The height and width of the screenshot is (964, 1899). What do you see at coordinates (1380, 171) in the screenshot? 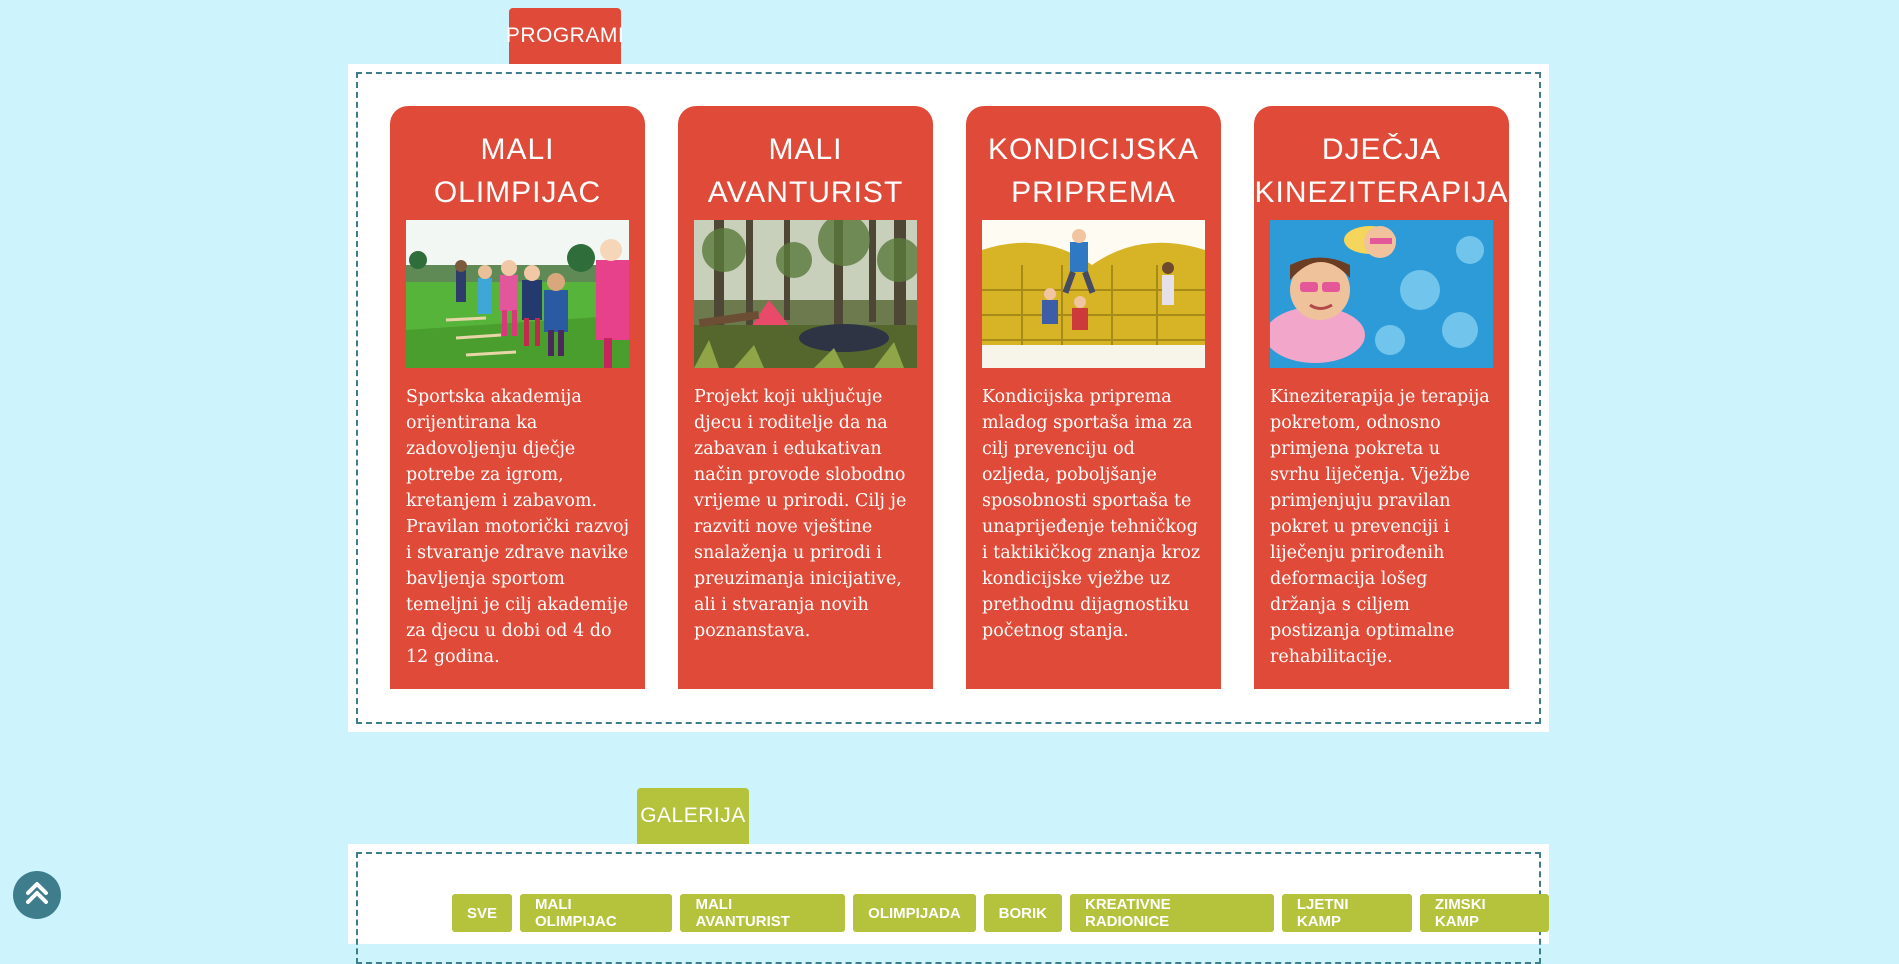
I see `card-title: DJEČJA KINEZITERAPIJA` at bounding box center [1380, 171].